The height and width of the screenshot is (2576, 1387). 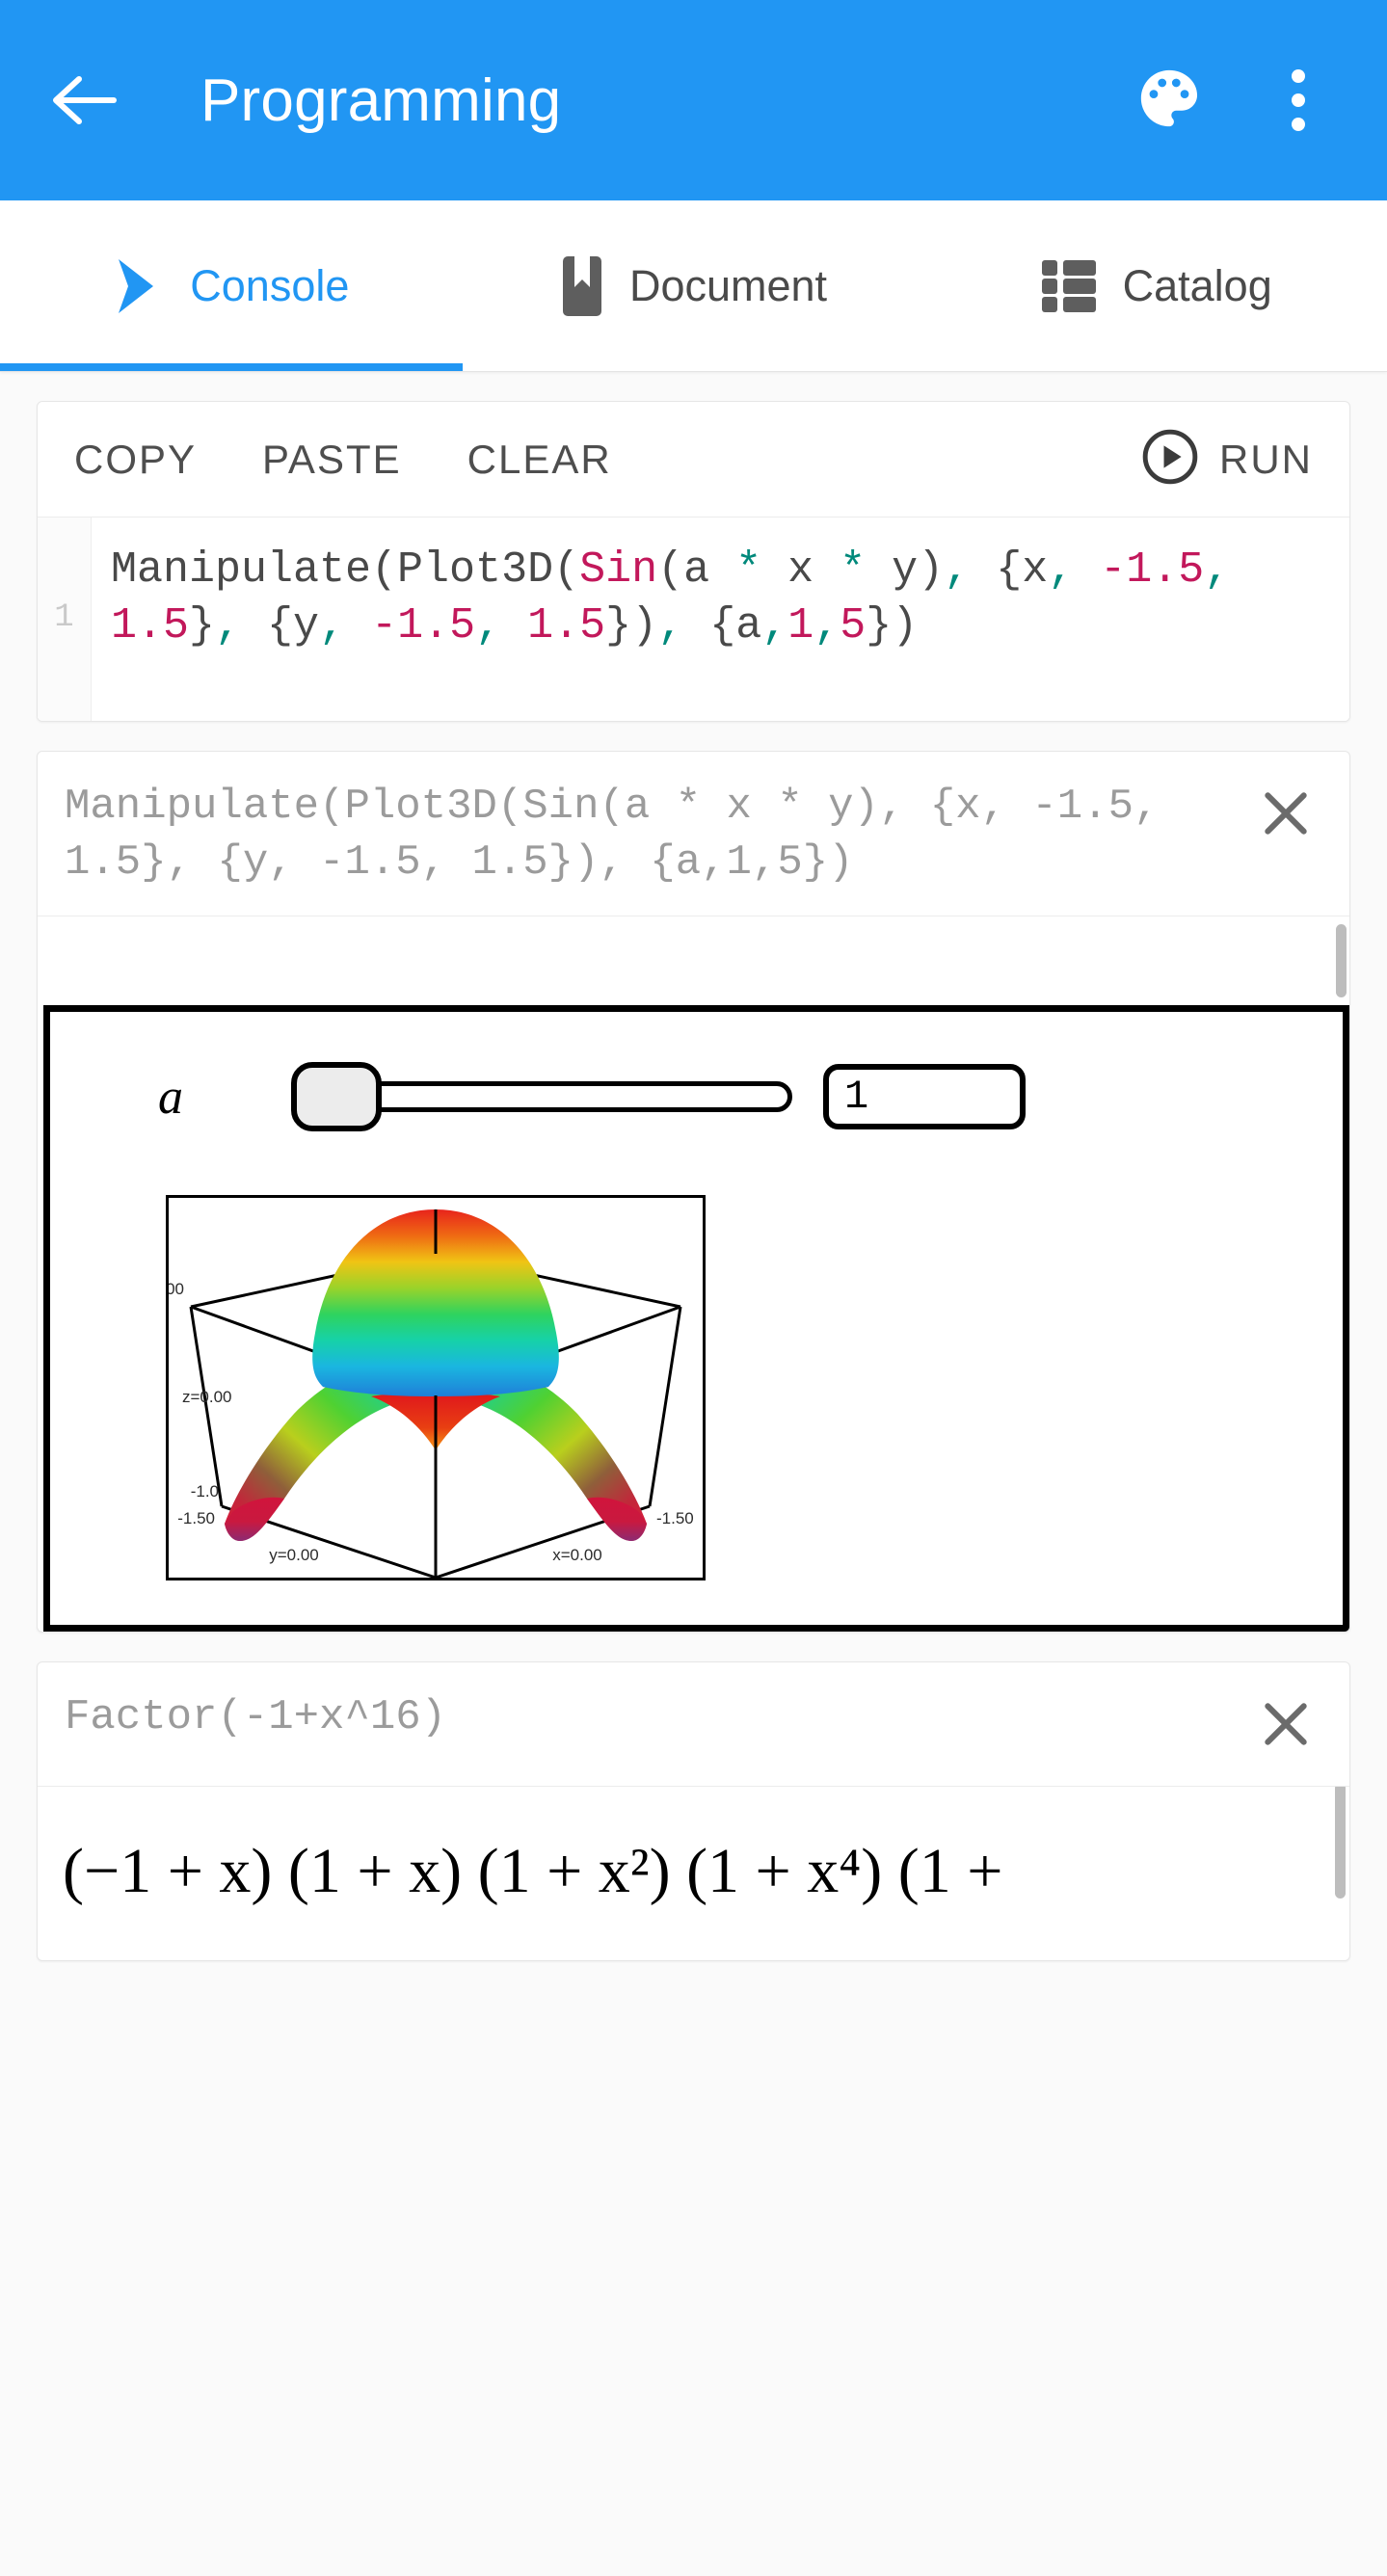 What do you see at coordinates (539, 460) in the screenshot?
I see `clear-button: CLEAR` at bounding box center [539, 460].